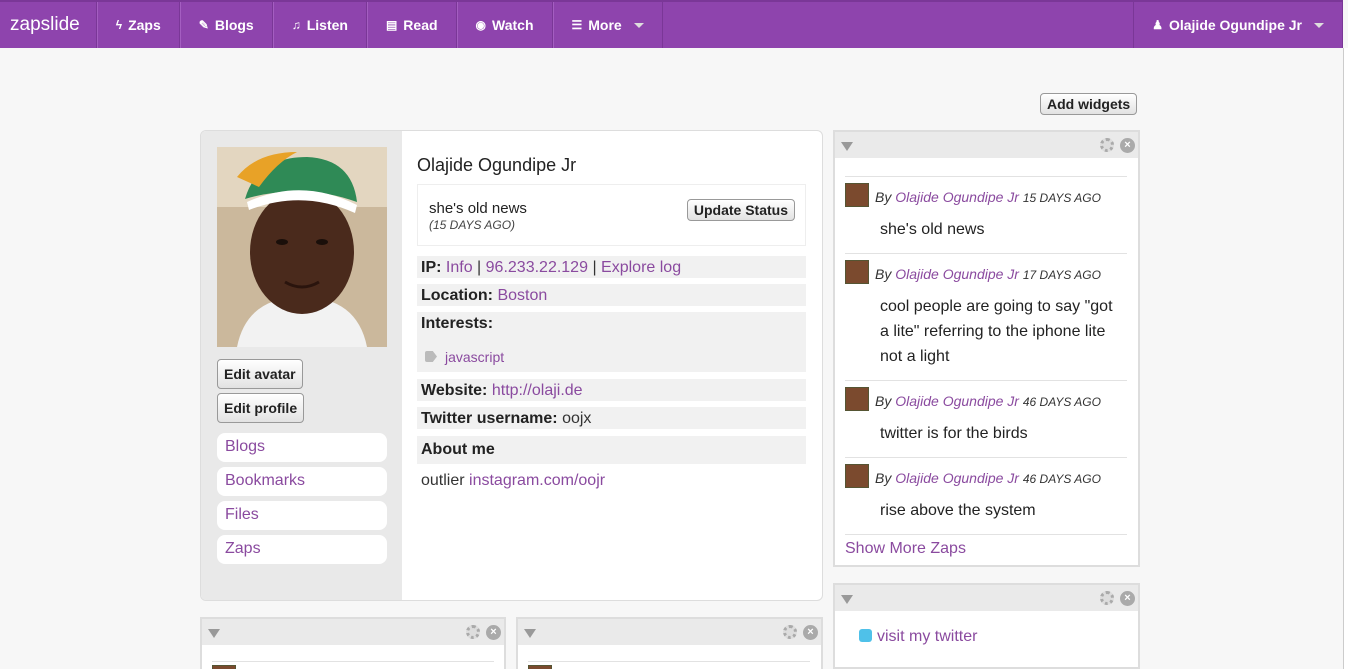 Image resolution: width=1348 pixels, height=669 pixels. I want to click on nav-watch: ◉ Watch, so click(504, 25).